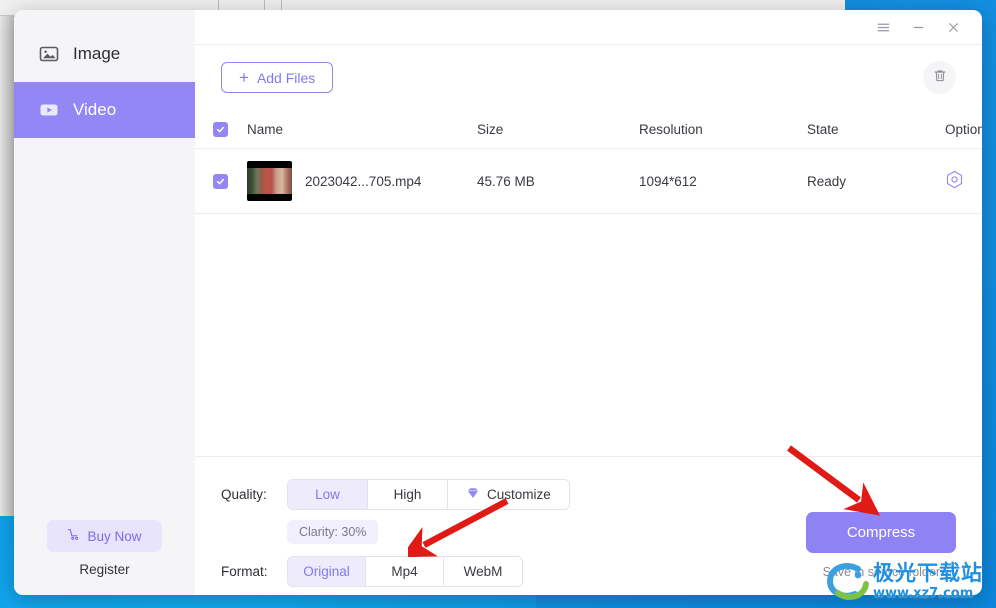 This screenshot has height=608, width=996. What do you see at coordinates (244, 571) in the screenshot?
I see `format-label: Format:` at bounding box center [244, 571].